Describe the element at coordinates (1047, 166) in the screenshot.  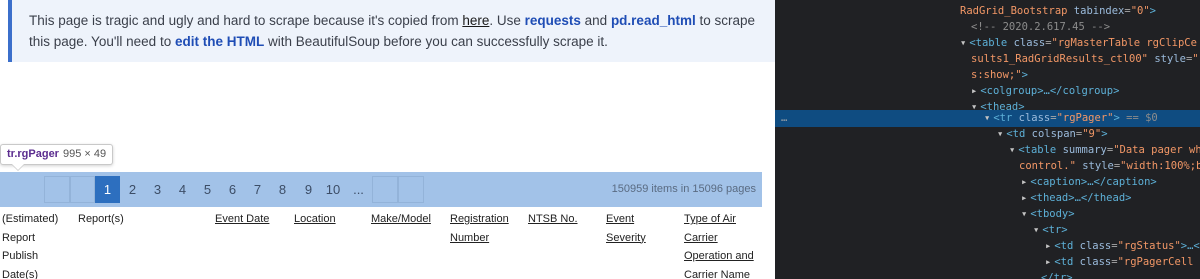
I see `attr-value: control."` at that location.